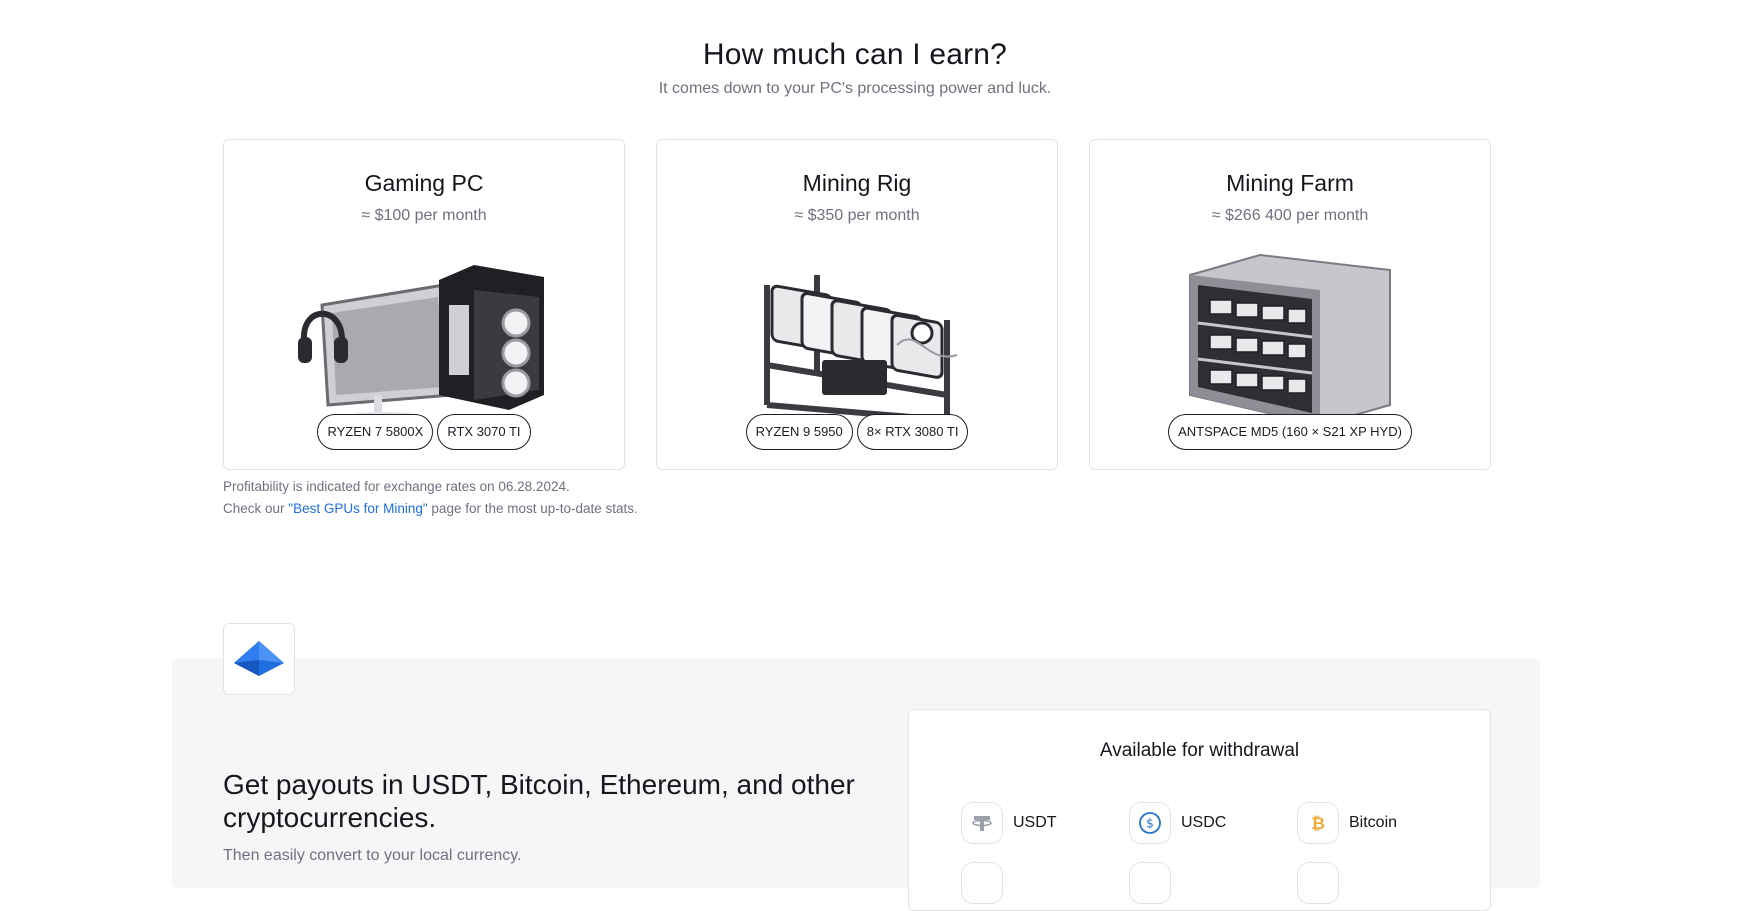 The image size is (1743, 911). I want to click on coin-bitcoin: ₿ Bitcoin, so click(1347, 823).